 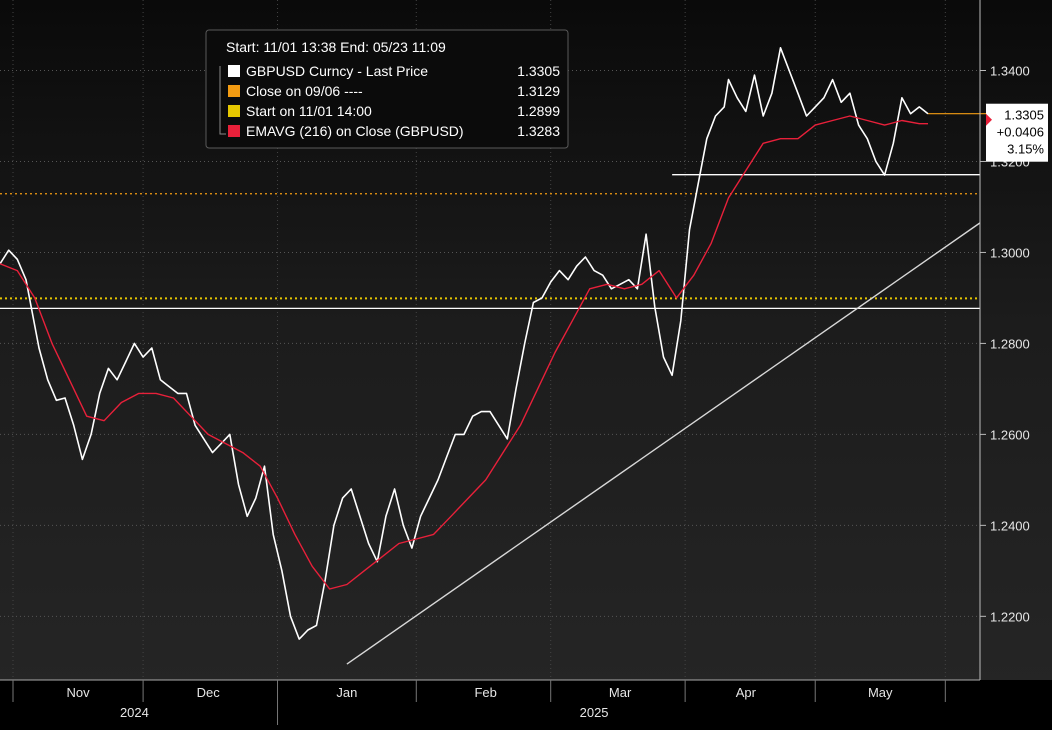 What do you see at coordinates (1010, 525) in the screenshot?
I see `y-tick-label: 1.2400` at bounding box center [1010, 525].